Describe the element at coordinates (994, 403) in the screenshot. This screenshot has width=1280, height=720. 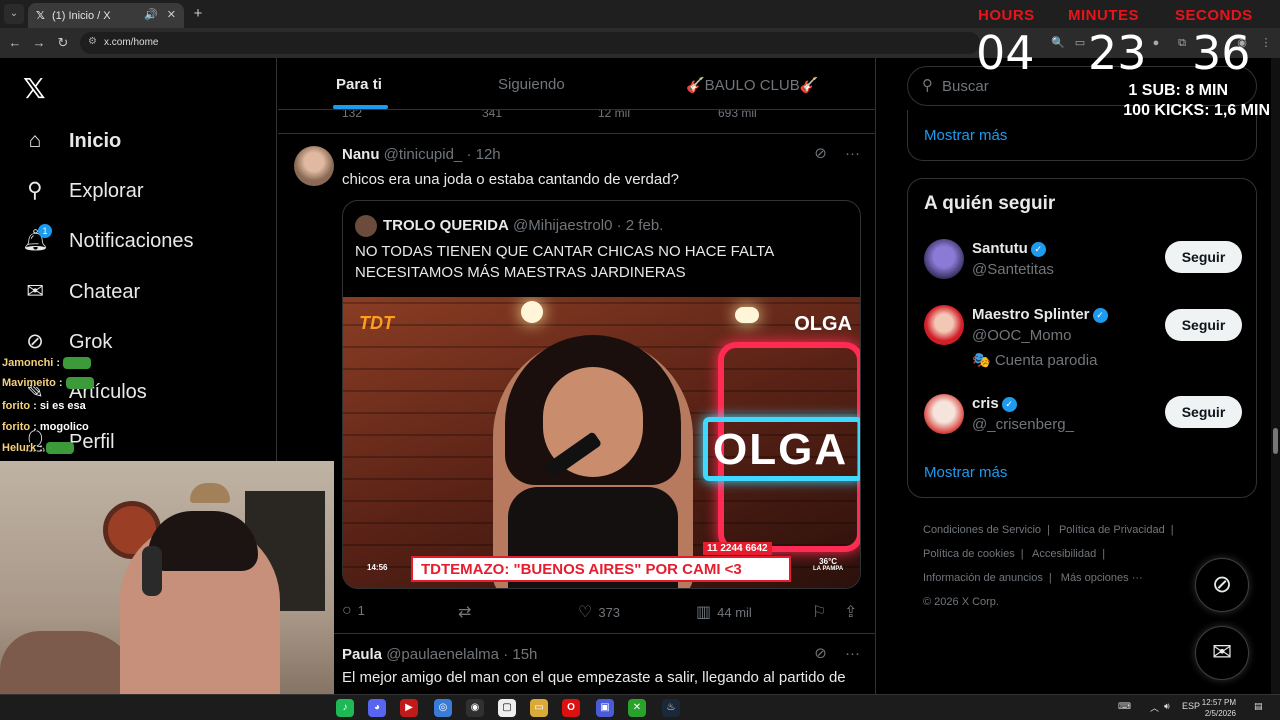
I see `user-name: cris ✓` at that location.